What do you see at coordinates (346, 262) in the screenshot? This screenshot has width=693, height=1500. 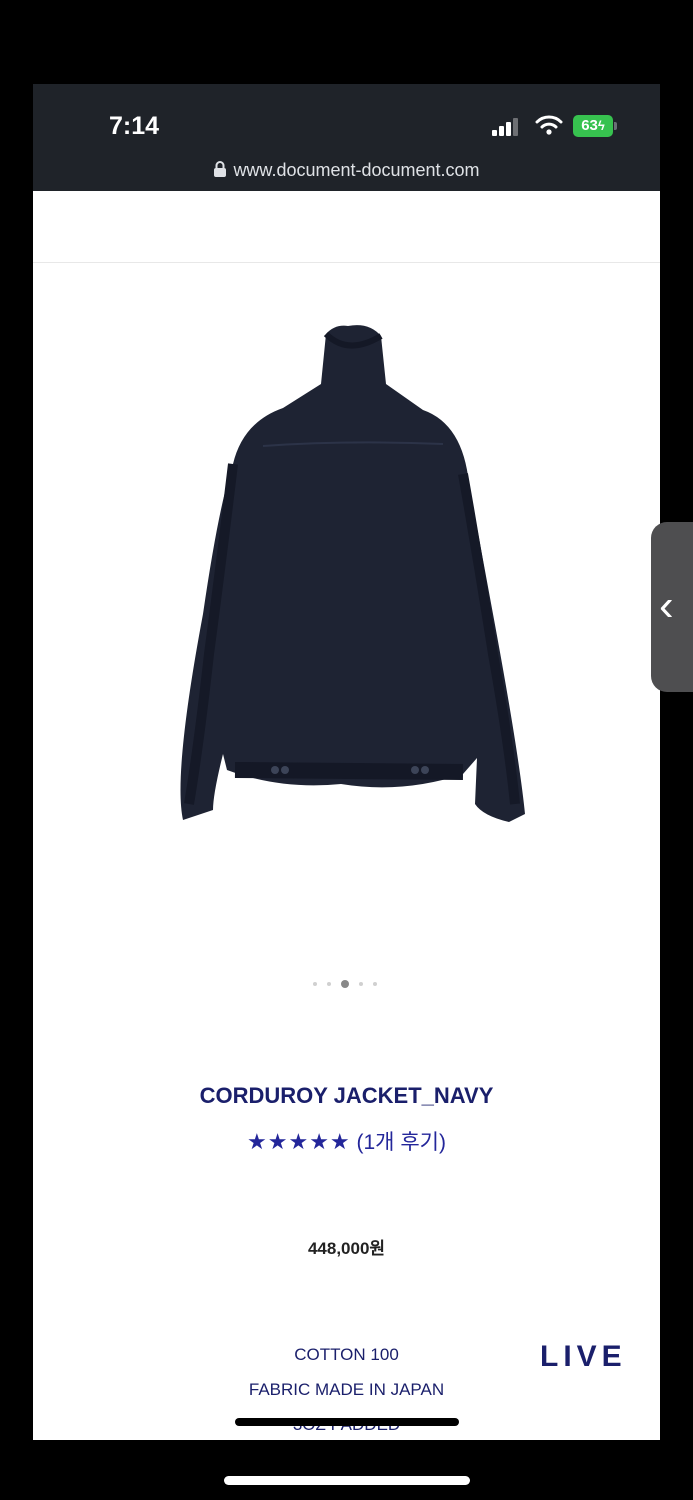 I see `header-divider` at bounding box center [346, 262].